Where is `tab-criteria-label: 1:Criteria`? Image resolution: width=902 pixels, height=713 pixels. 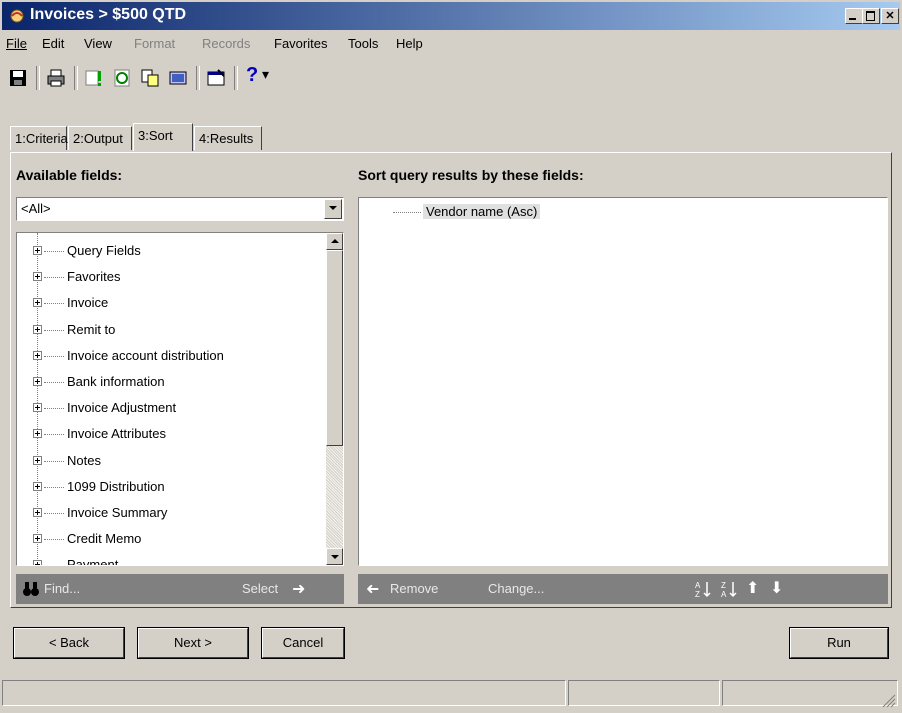 tab-criteria-label: 1:Criteria is located at coordinates (41, 138).